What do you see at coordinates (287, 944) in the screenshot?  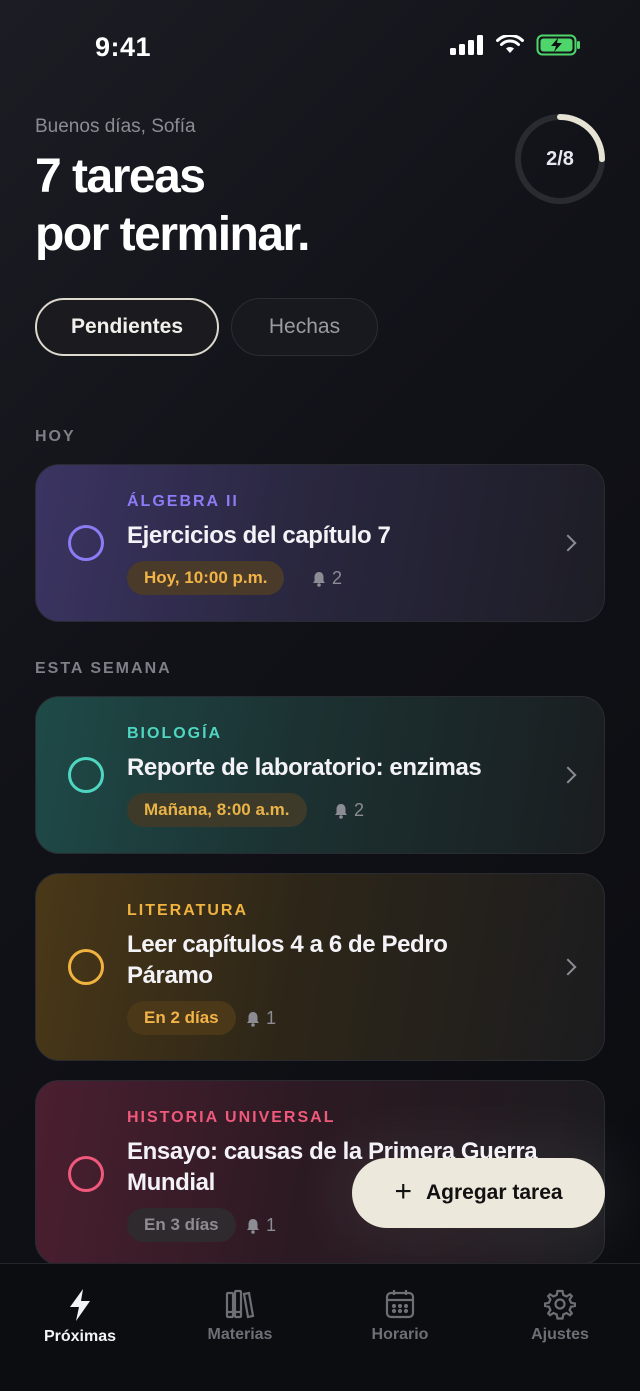 I see `task-title-line-1: Leer capítulos 4 a 6 de Pedro` at bounding box center [287, 944].